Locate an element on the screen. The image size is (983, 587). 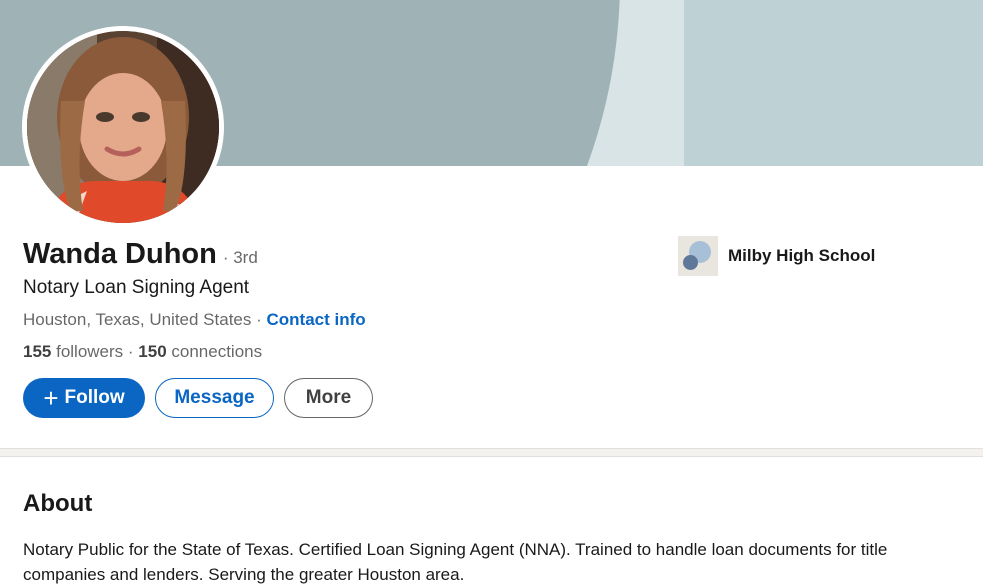
profile-avatar is located at coordinates (123, 127).